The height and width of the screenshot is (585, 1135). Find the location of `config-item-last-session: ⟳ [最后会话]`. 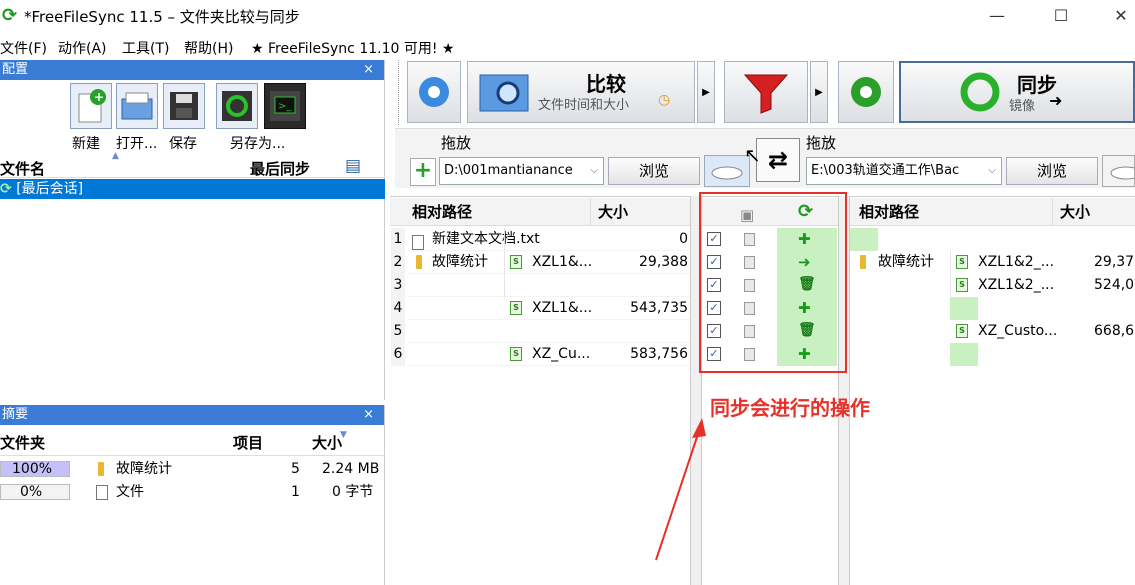

config-item-last-session: ⟳ [最后会话] is located at coordinates (192, 189).